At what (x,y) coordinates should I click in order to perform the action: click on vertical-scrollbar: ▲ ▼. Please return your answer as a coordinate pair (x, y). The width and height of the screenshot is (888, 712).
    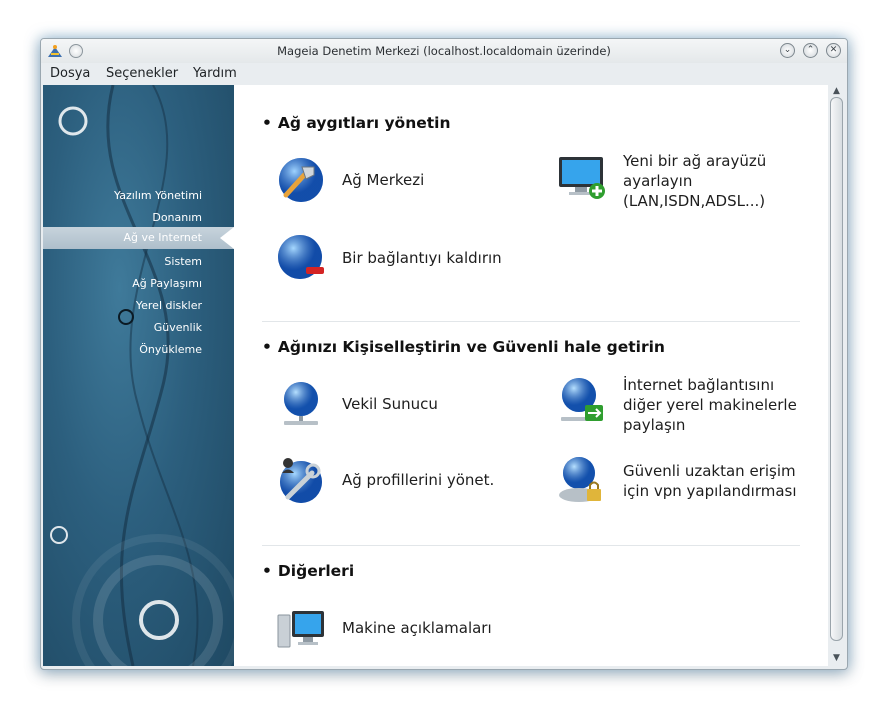
    Looking at the image, I should click on (836, 375).